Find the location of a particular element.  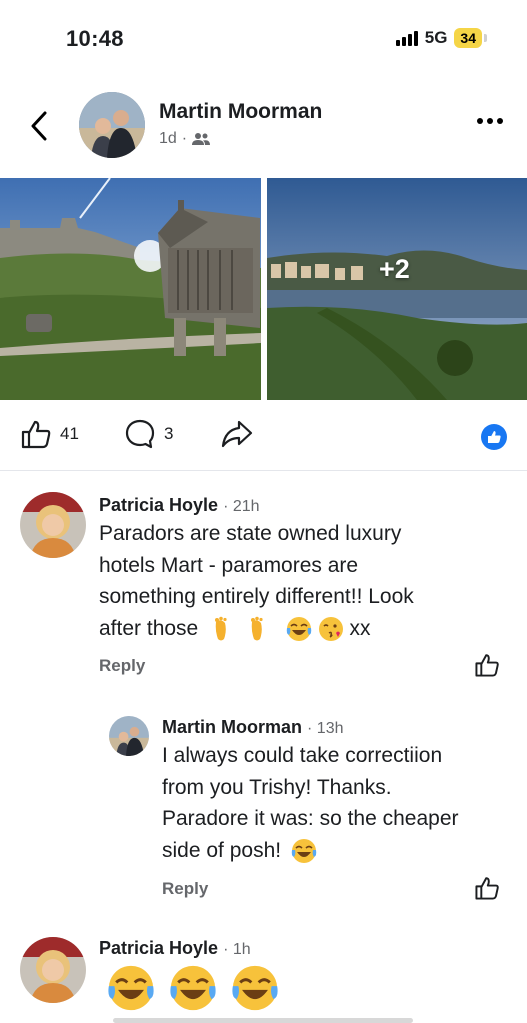

commenter-name: Patricia Hoyle · 1h is located at coordinates (175, 948).